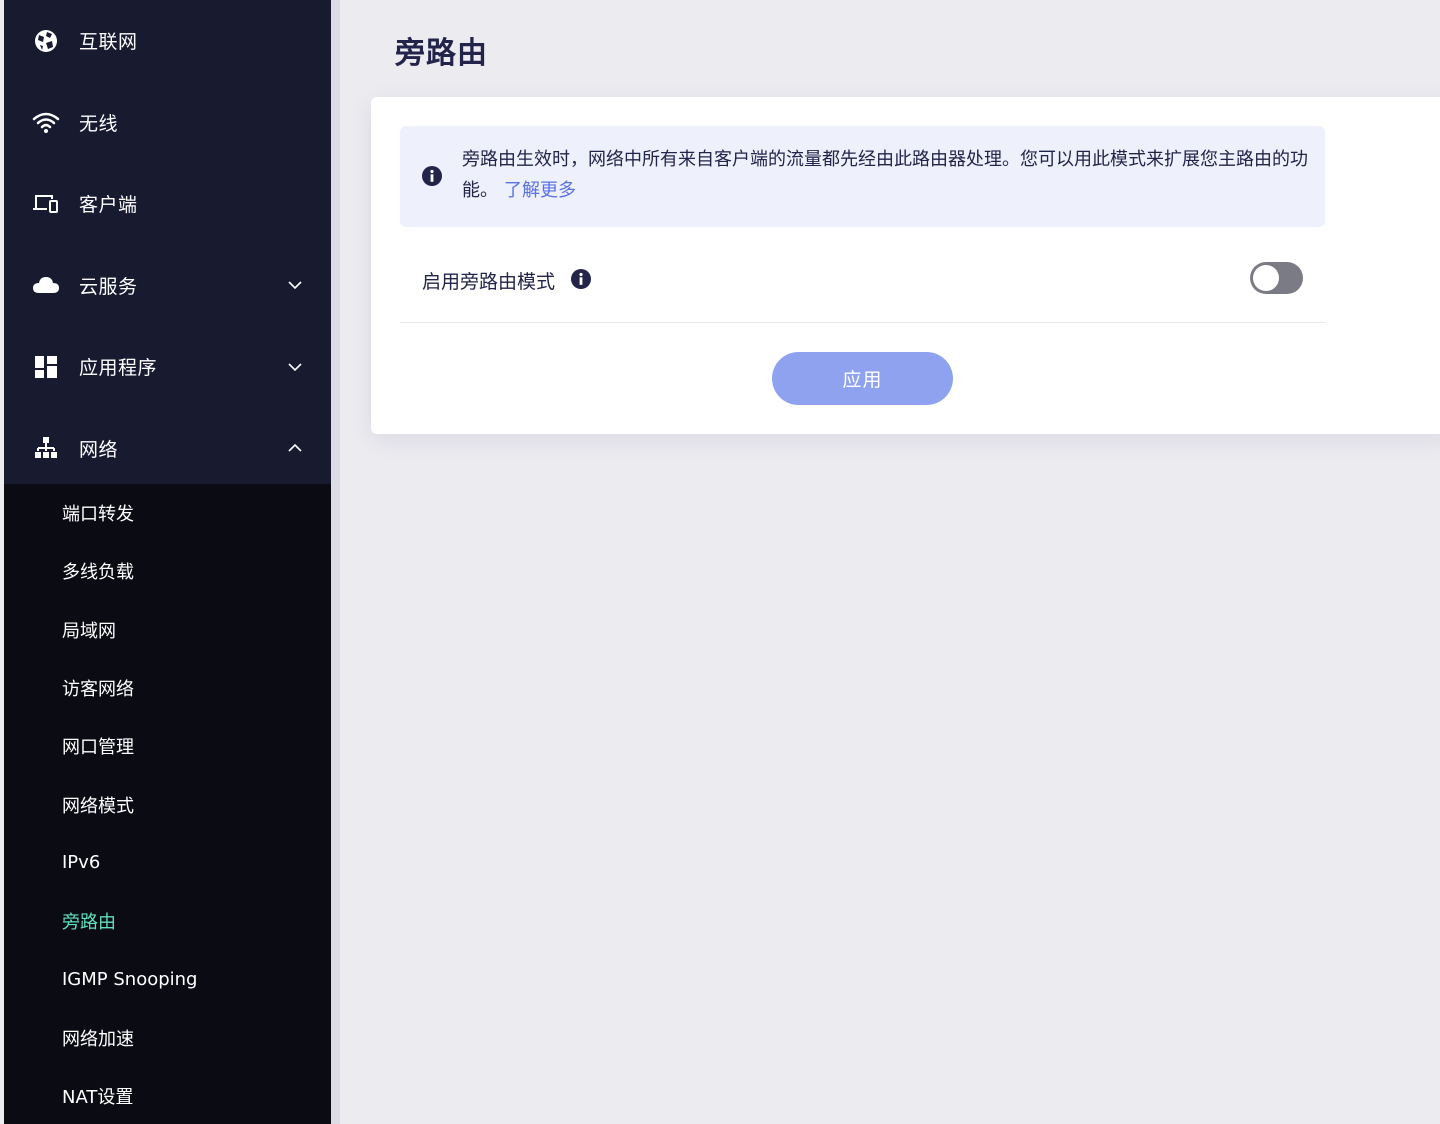  Describe the element at coordinates (441, 53) in the screenshot. I see `page-title: 旁路由` at that location.